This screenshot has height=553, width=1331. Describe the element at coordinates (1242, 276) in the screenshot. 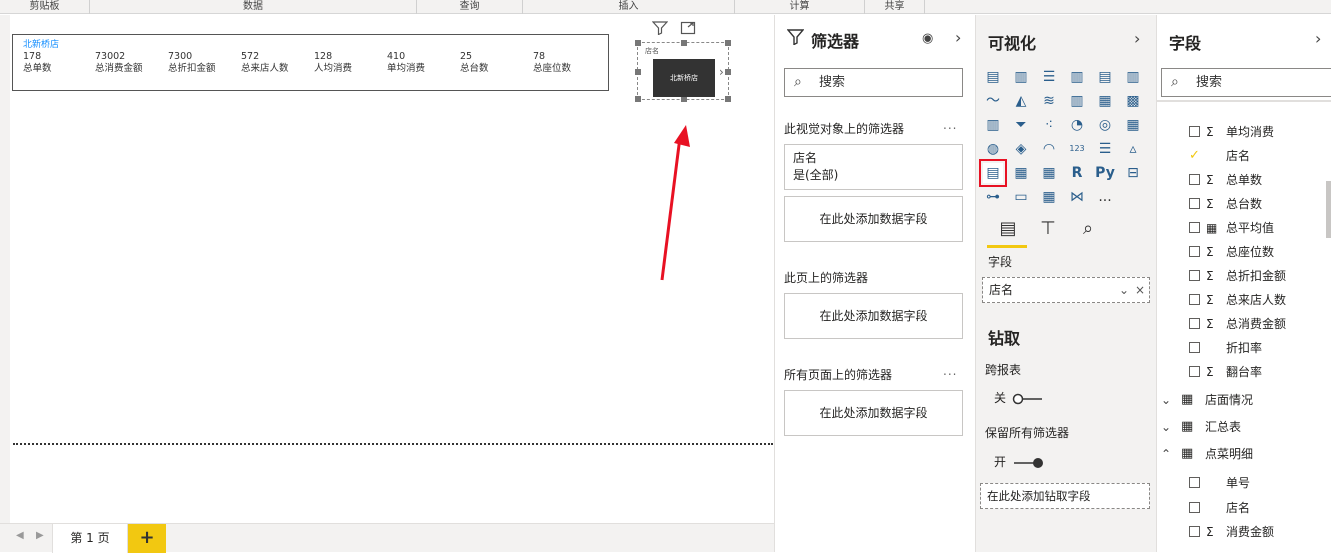

I see `field-item: Σ 总折扣金额` at that location.